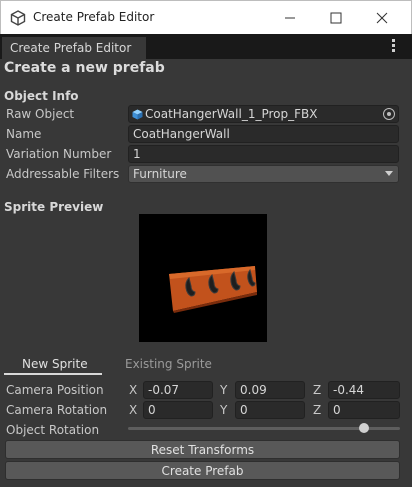 This screenshot has height=487, width=412. What do you see at coordinates (270, 390) in the screenshot?
I see `camera-position-y-field: 0.09` at bounding box center [270, 390].